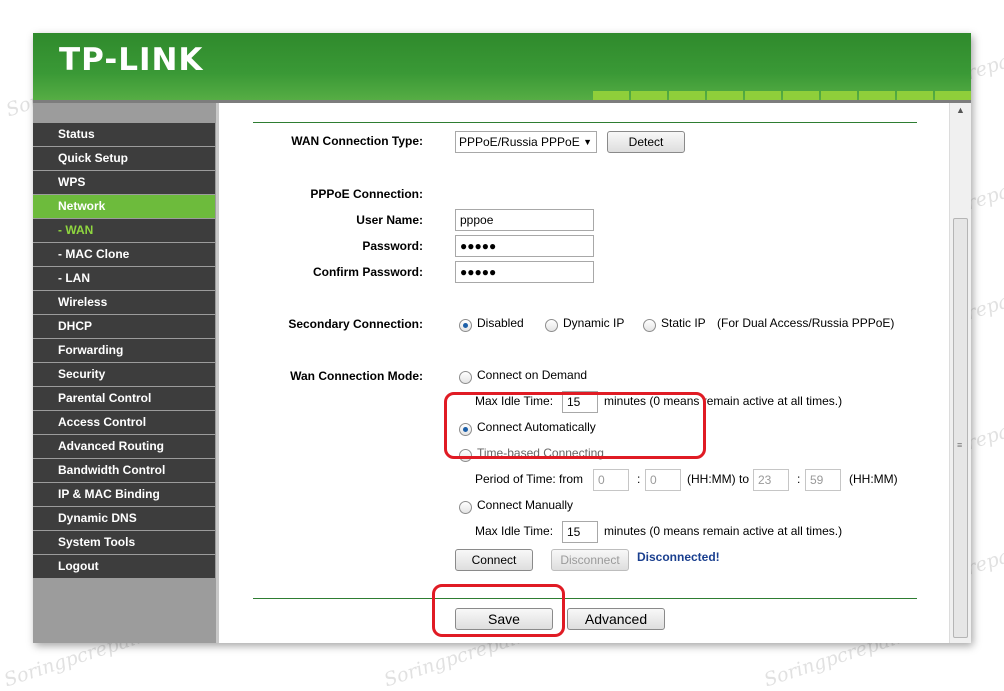 The image size is (1004, 691). I want to click on detect-button: Detect, so click(646, 142).